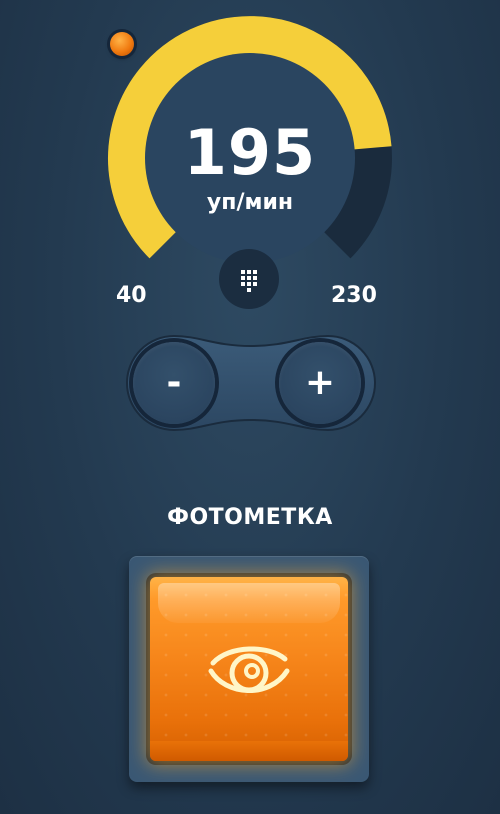  Describe the element at coordinates (249, 603) in the screenshot. I see `button-gloss` at that location.